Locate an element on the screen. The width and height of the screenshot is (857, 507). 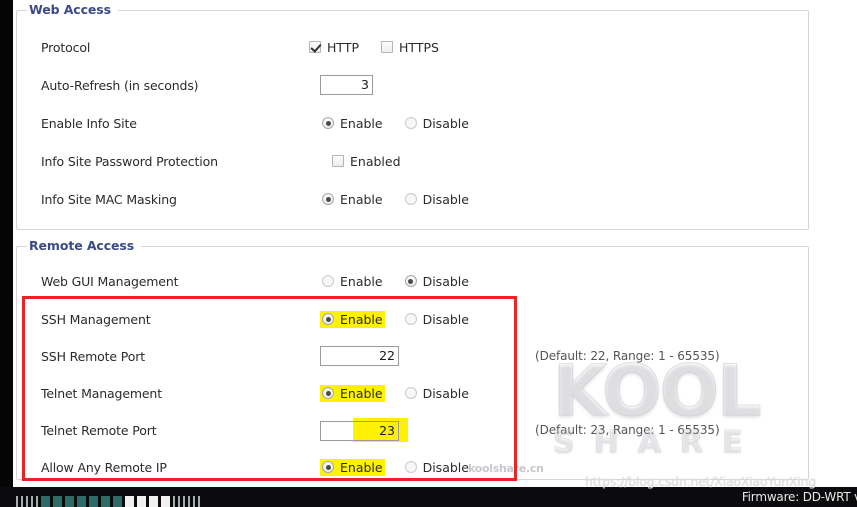
radio-mac-masking-disable-label: Disable is located at coordinates (445, 199).